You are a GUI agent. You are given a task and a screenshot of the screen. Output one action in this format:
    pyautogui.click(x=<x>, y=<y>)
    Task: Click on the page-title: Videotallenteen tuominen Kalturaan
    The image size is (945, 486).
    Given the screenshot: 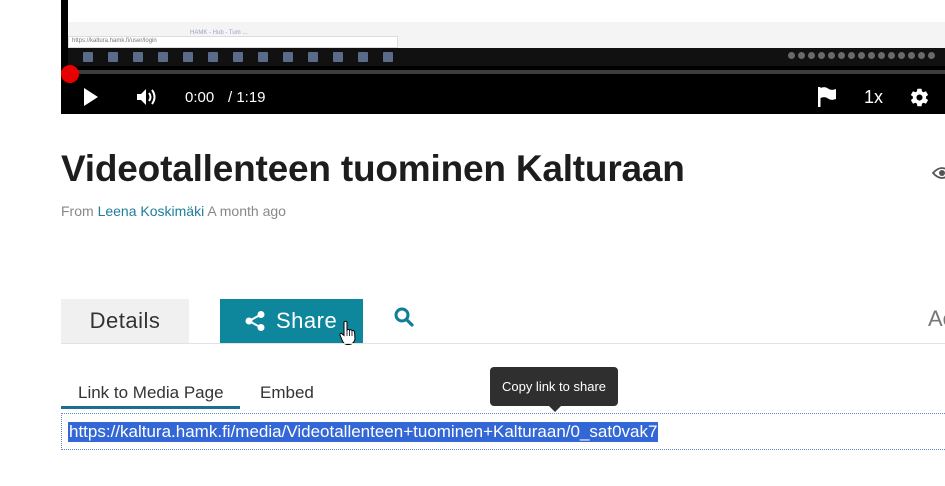 What is the action you would take?
    pyautogui.click(x=373, y=168)
    